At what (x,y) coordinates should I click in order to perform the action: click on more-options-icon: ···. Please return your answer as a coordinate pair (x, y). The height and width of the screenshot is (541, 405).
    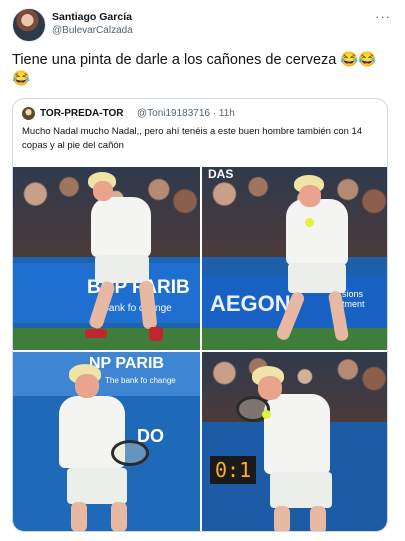
    Looking at the image, I should click on (383, 16).